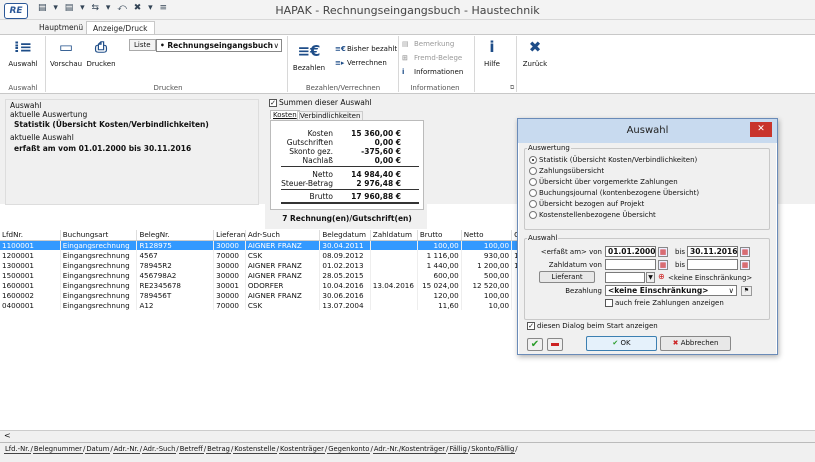 The height and width of the screenshot is (462, 815). I want to click on radio-label: Übersicht über vorgemerkte Zahlungen, so click(608, 182).